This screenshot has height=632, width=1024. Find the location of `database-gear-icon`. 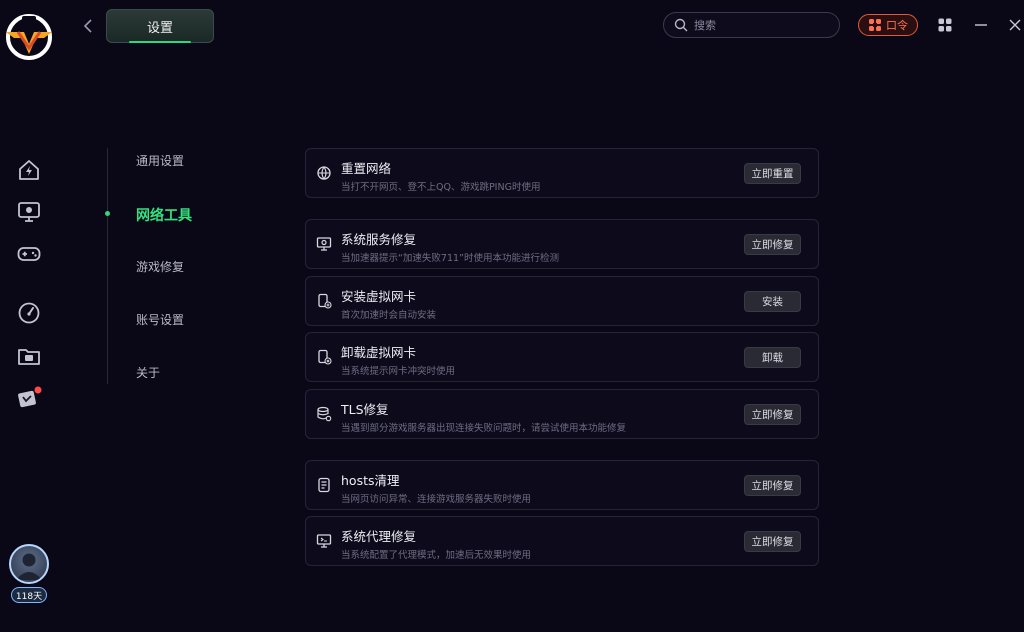

database-gear-icon is located at coordinates (324, 414).